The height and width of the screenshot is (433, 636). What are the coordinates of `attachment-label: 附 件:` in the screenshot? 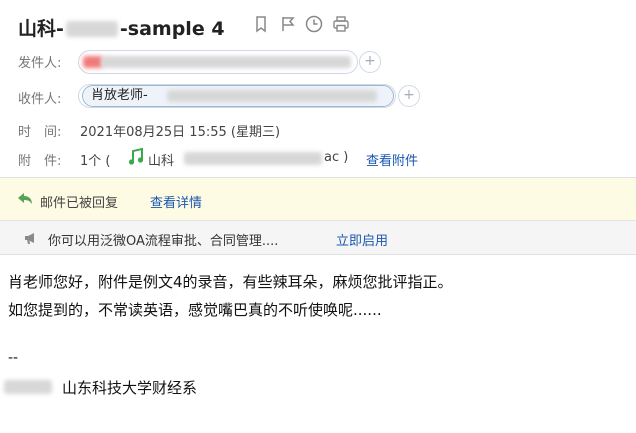 It's located at (40, 161).